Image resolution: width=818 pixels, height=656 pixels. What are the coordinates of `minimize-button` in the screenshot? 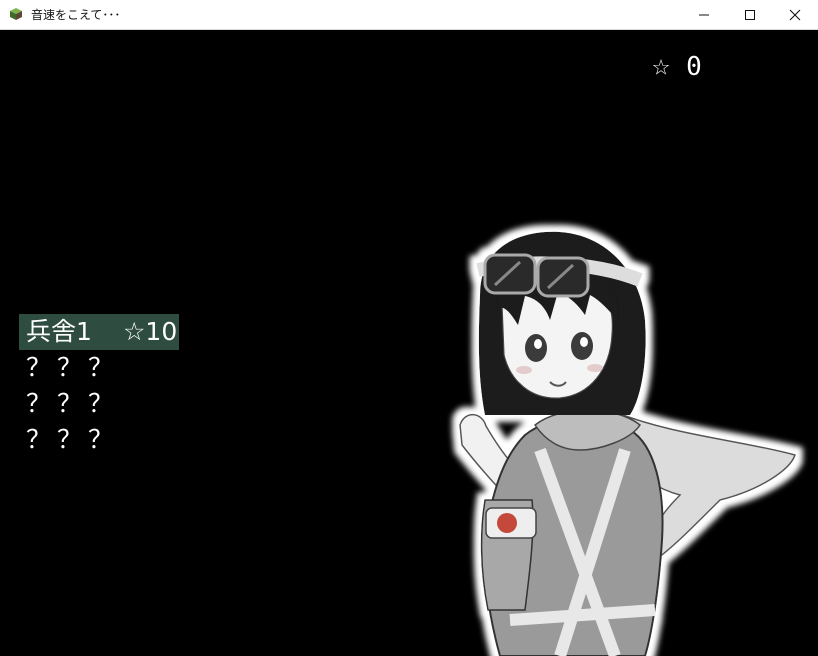 It's located at (704, 14).